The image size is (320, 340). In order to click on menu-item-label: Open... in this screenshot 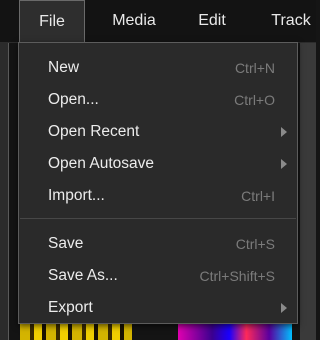, I will do `click(73, 99)`.